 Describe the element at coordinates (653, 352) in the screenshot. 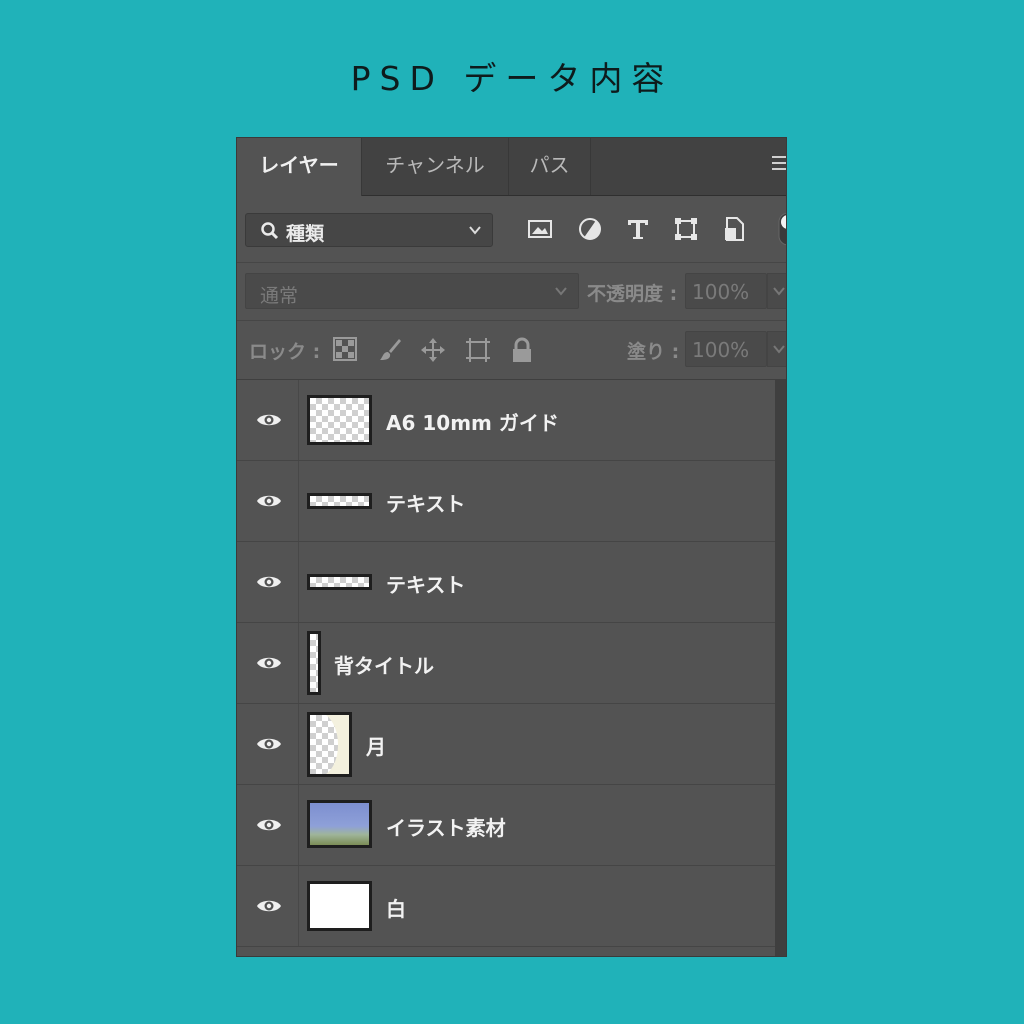

I see `fill-label: 塗り :` at that location.